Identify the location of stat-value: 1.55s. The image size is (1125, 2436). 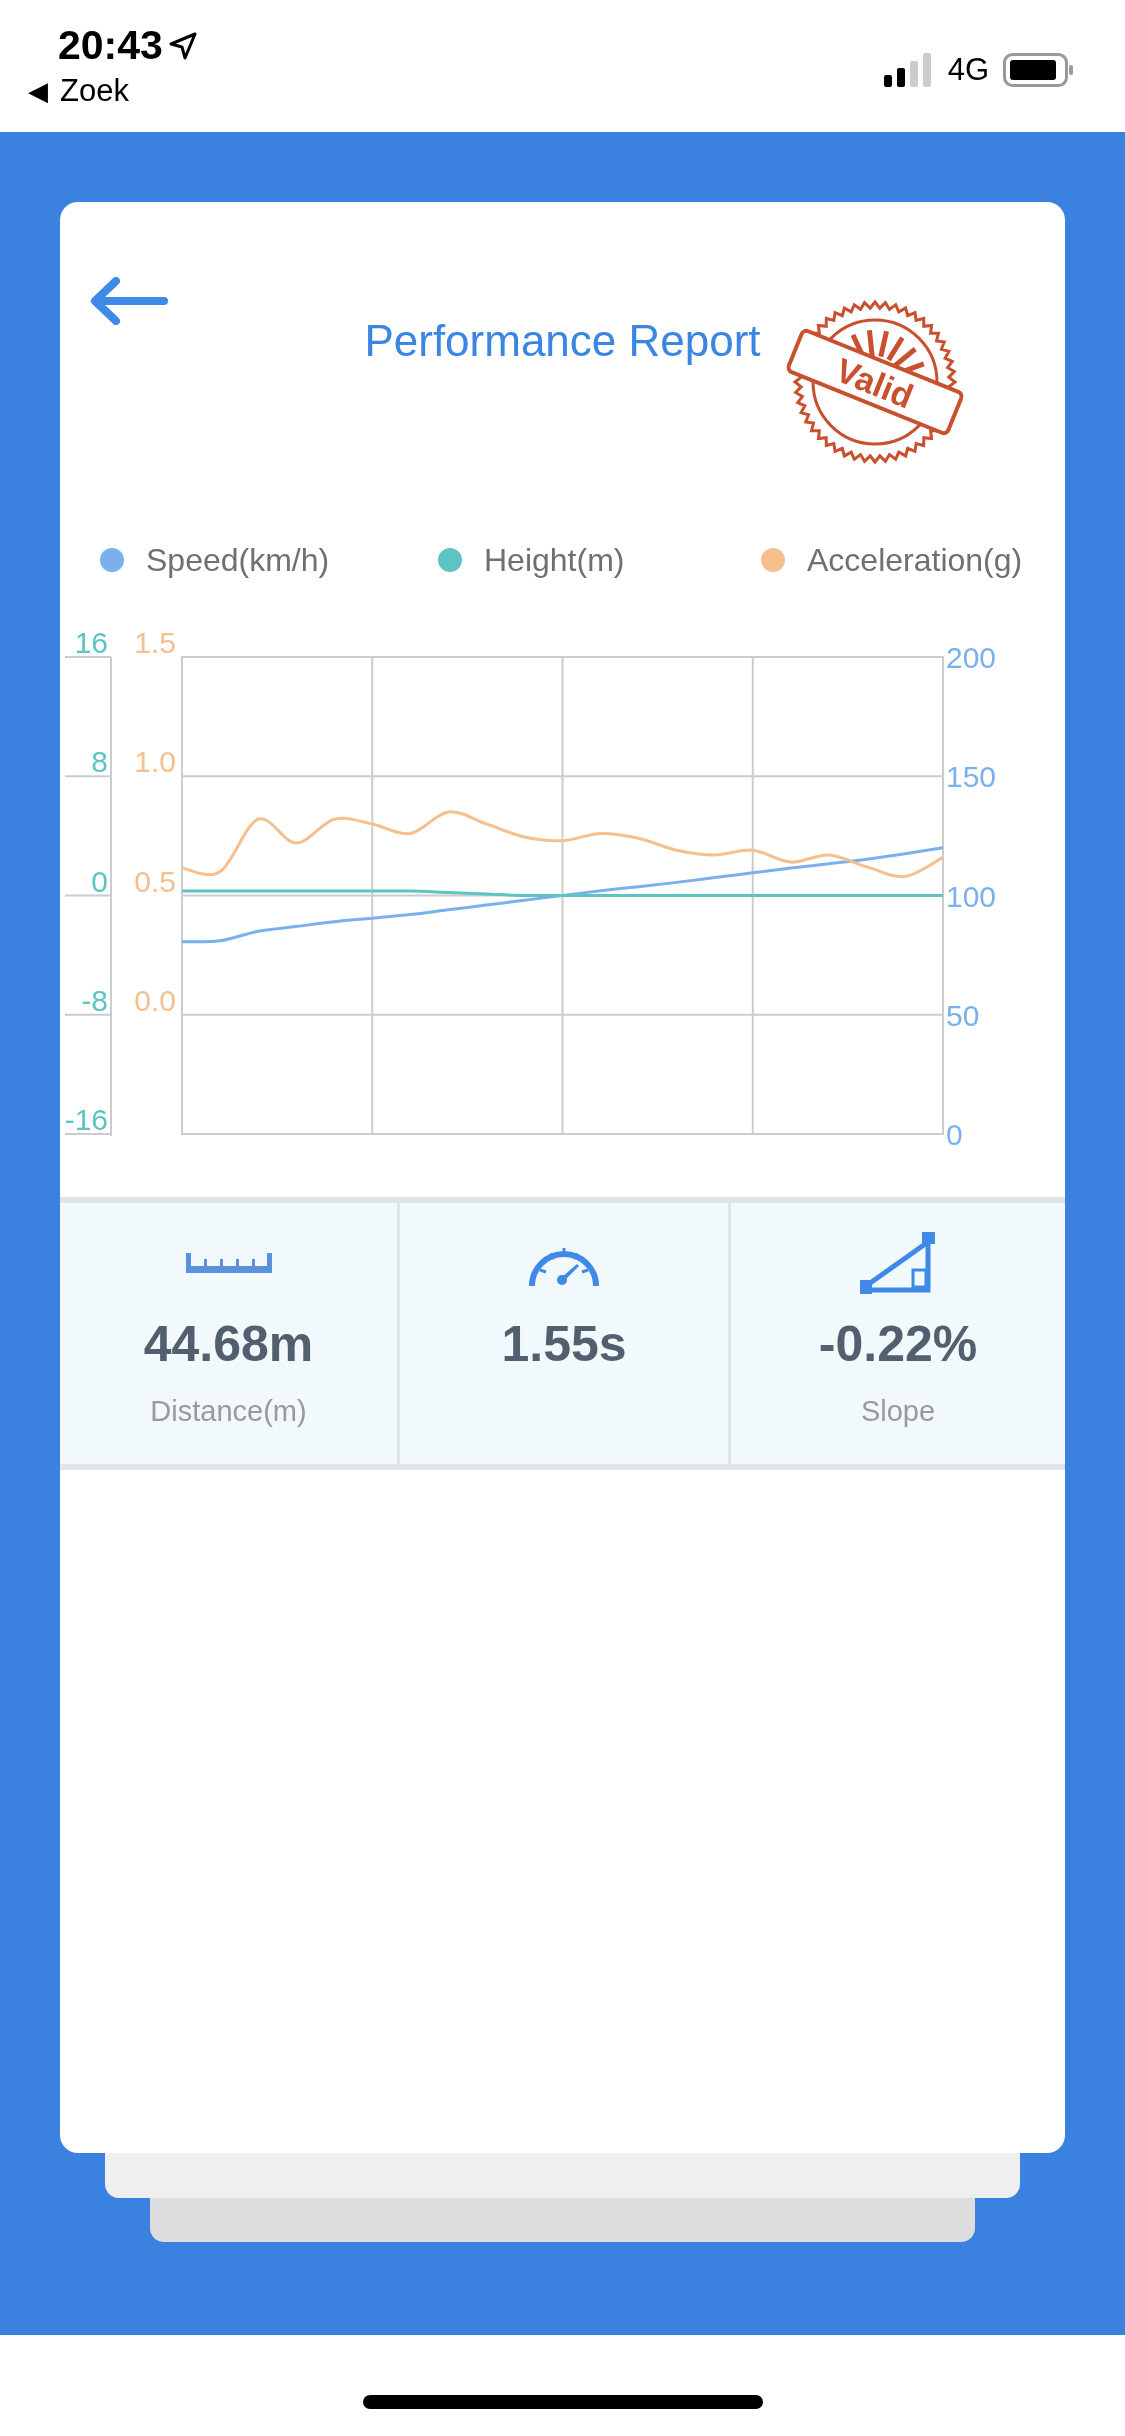
(564, 1344).